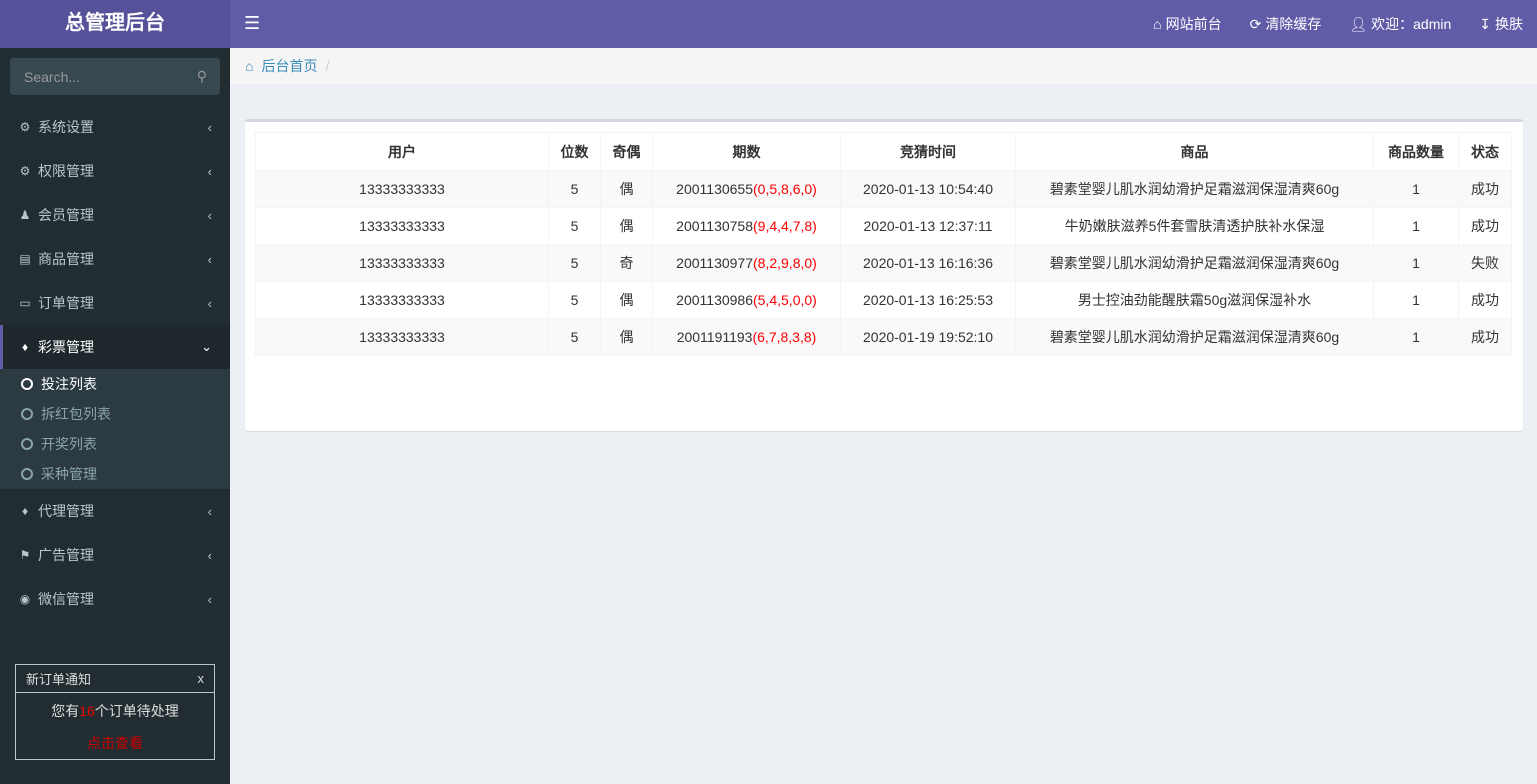 The height and width of the screenshot is (784, 1537). Describe the element at coordinates (1194, 151) in the screenshot. I see `column-header: 商品` at that location.